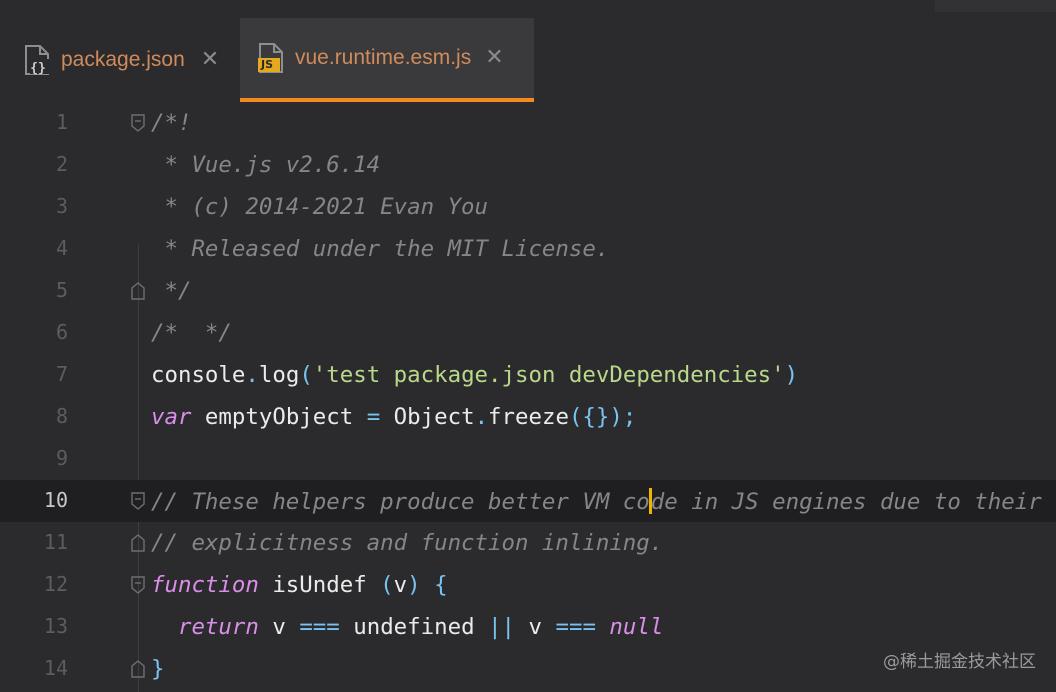 The image size is (1056, 692). What do you see at coordinates (34, 290) in the screenshot?
I see `line-number: 5` at bounding box center [34, 290].